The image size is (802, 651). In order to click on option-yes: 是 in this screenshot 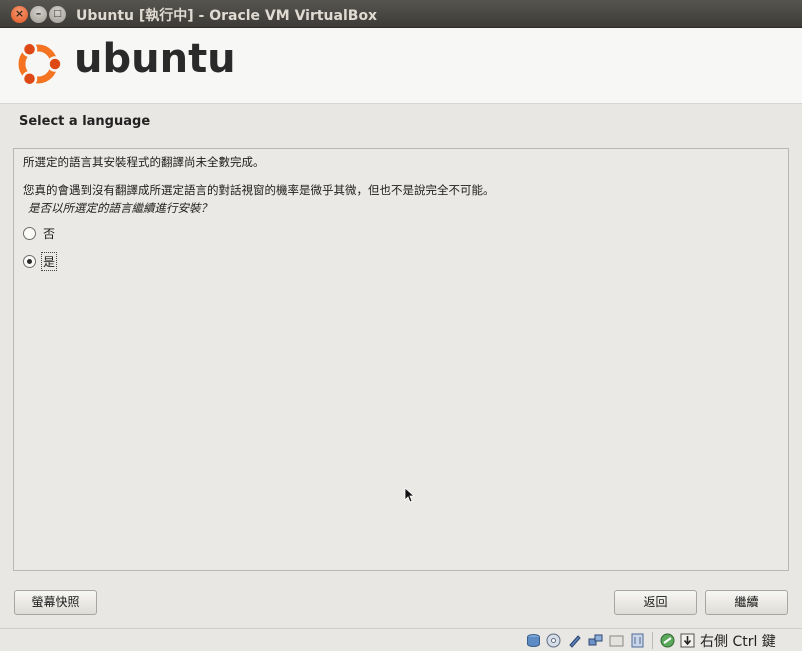, I will do `click(40, 261)`.